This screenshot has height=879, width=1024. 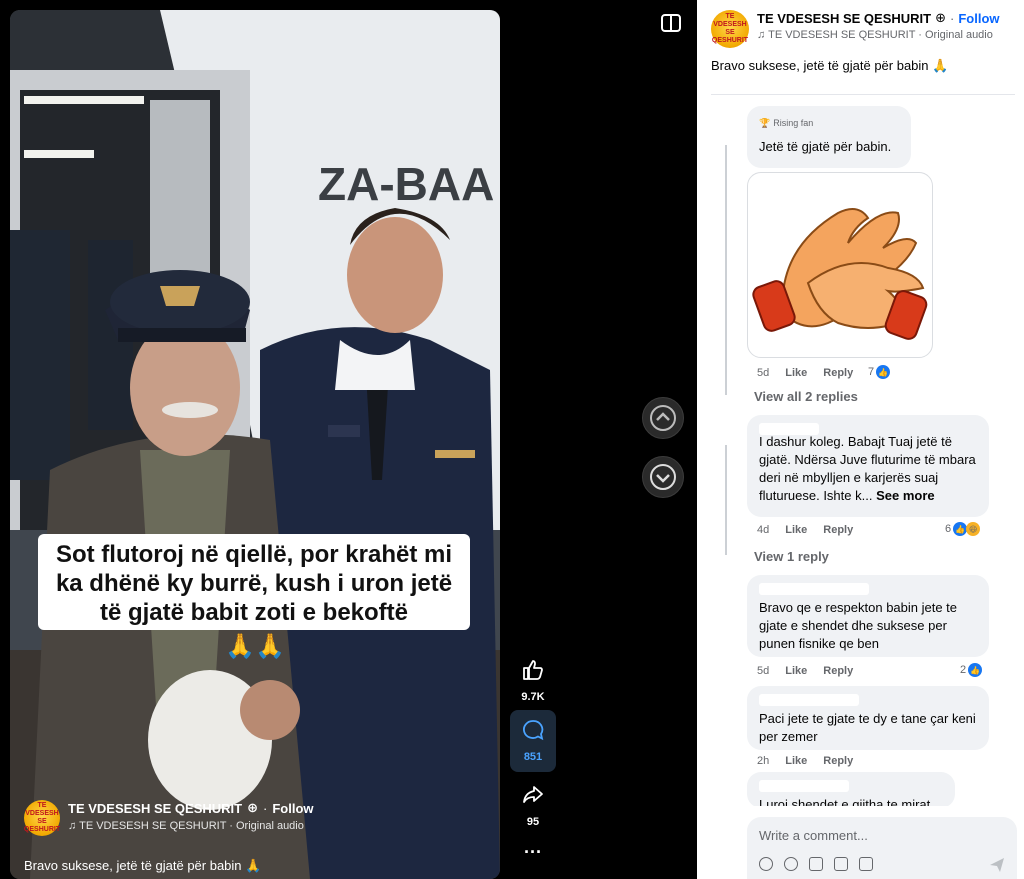 What do you see at coordinates (997, 867) in the screenshot?
I see `send-icon` at bounding box center [997, 867].